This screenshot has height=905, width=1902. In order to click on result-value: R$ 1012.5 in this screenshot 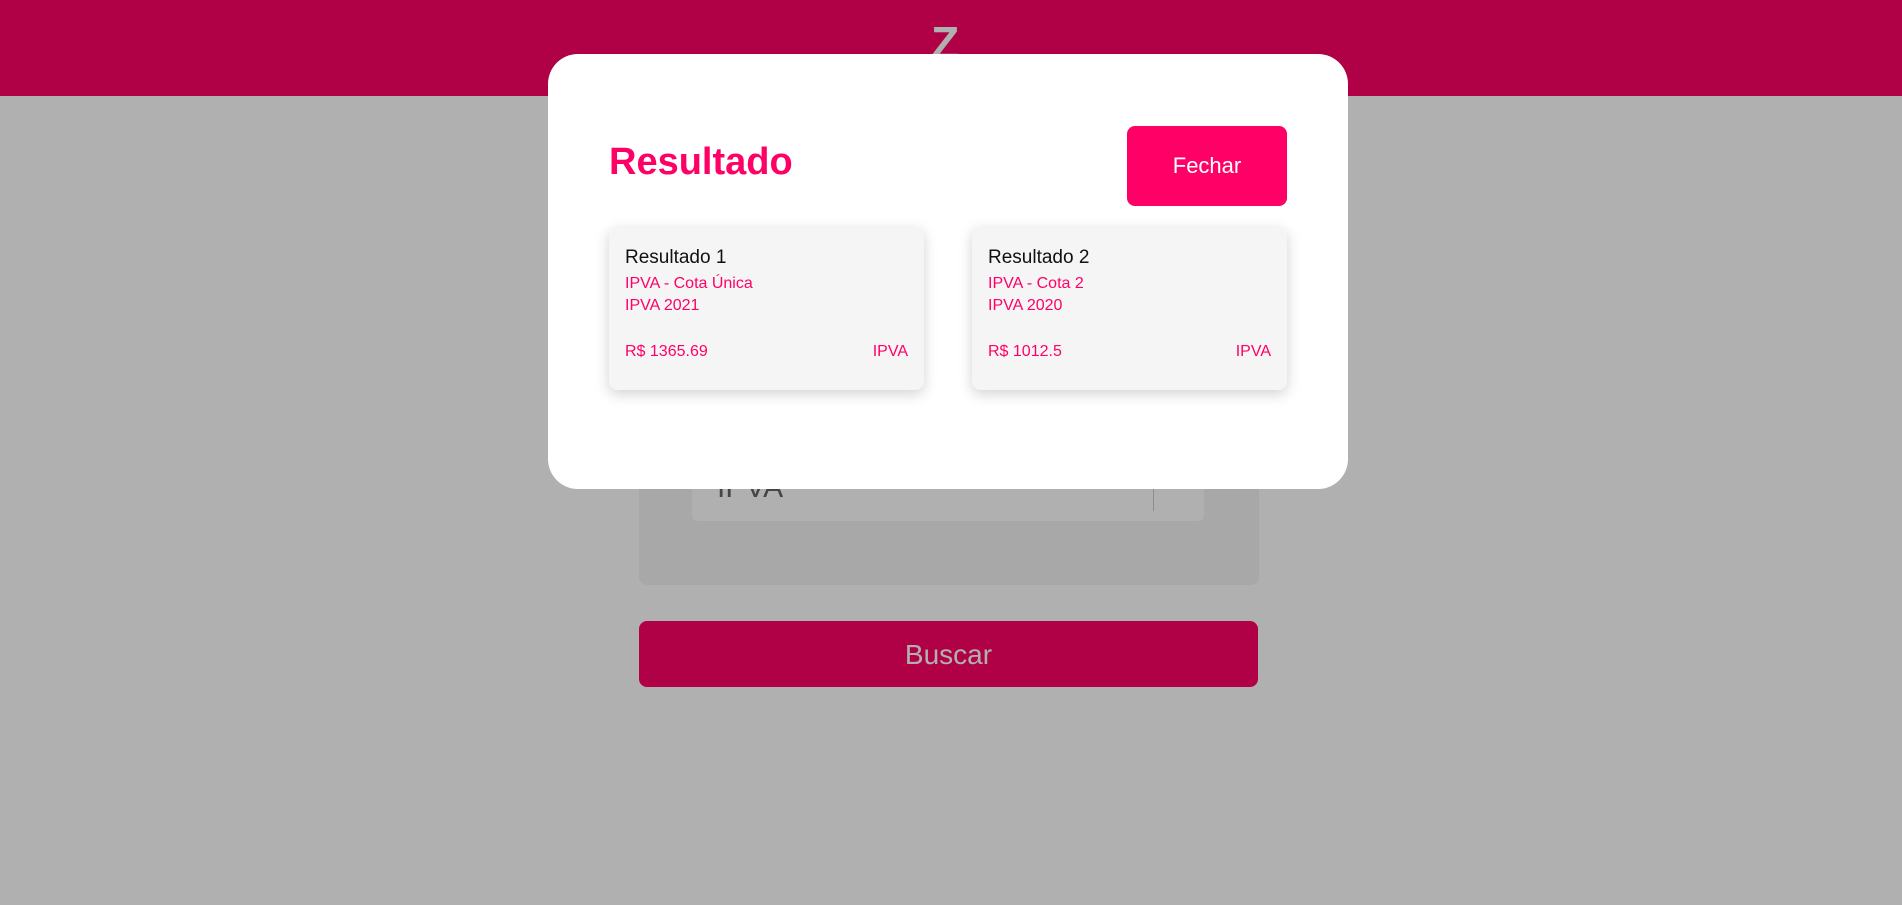, I will do `click(1025, 351)`.